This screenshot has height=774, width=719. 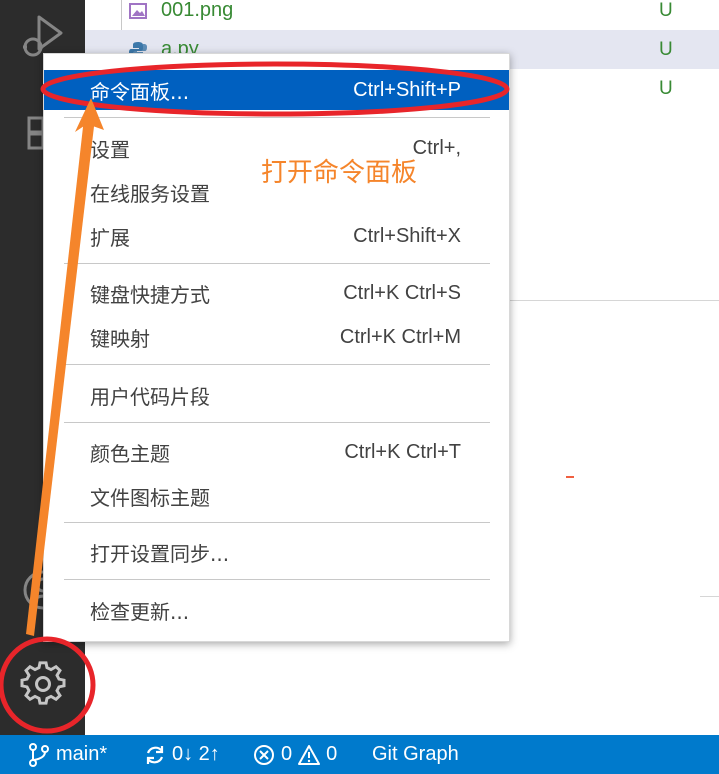 What do you see at coordinates (39, 754) in the screenshot?
I see `git-branch-icon` at bounding box center [39, 754].